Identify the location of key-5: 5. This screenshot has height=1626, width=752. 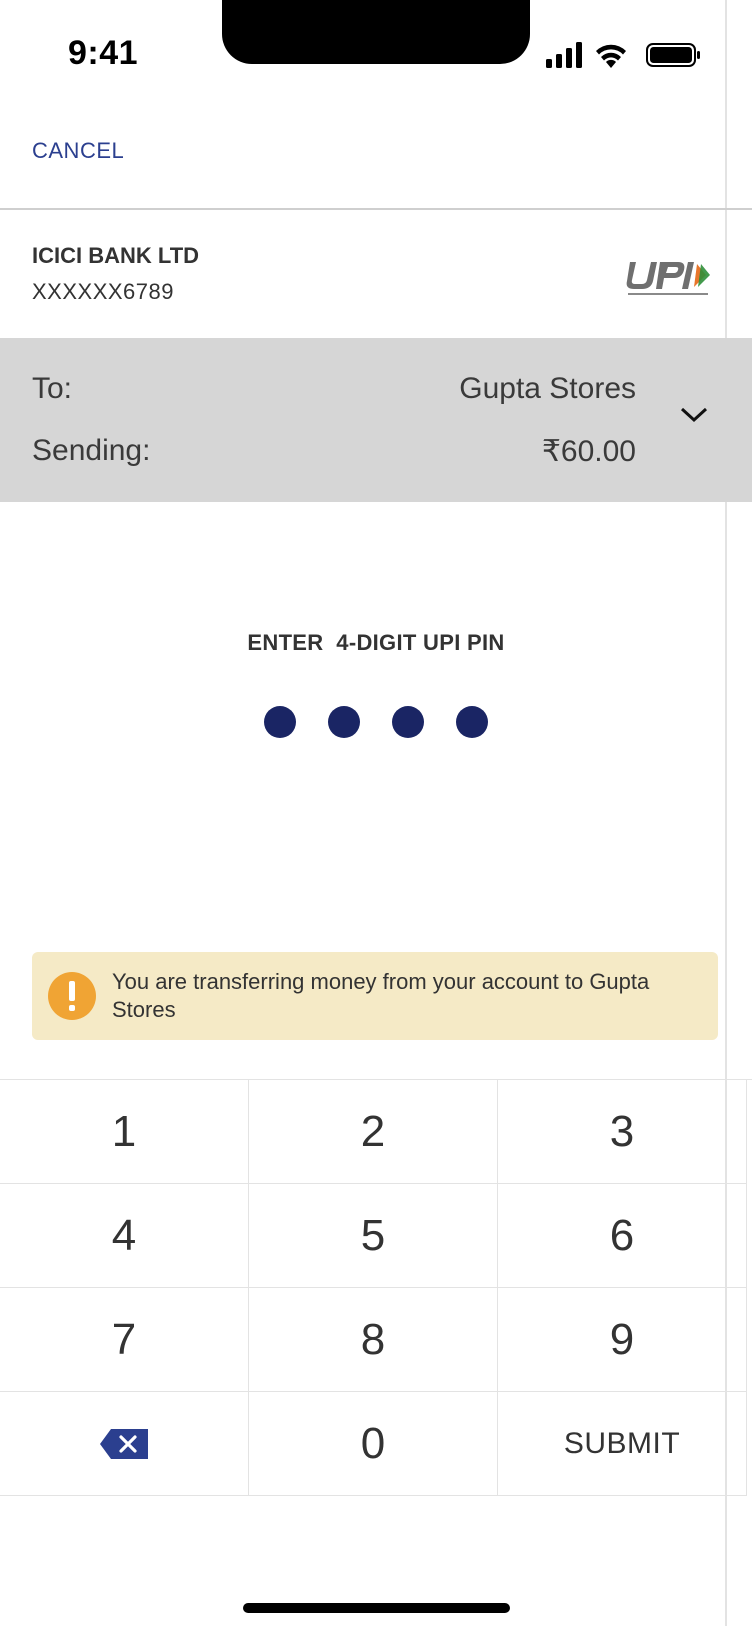
(373, 1236).